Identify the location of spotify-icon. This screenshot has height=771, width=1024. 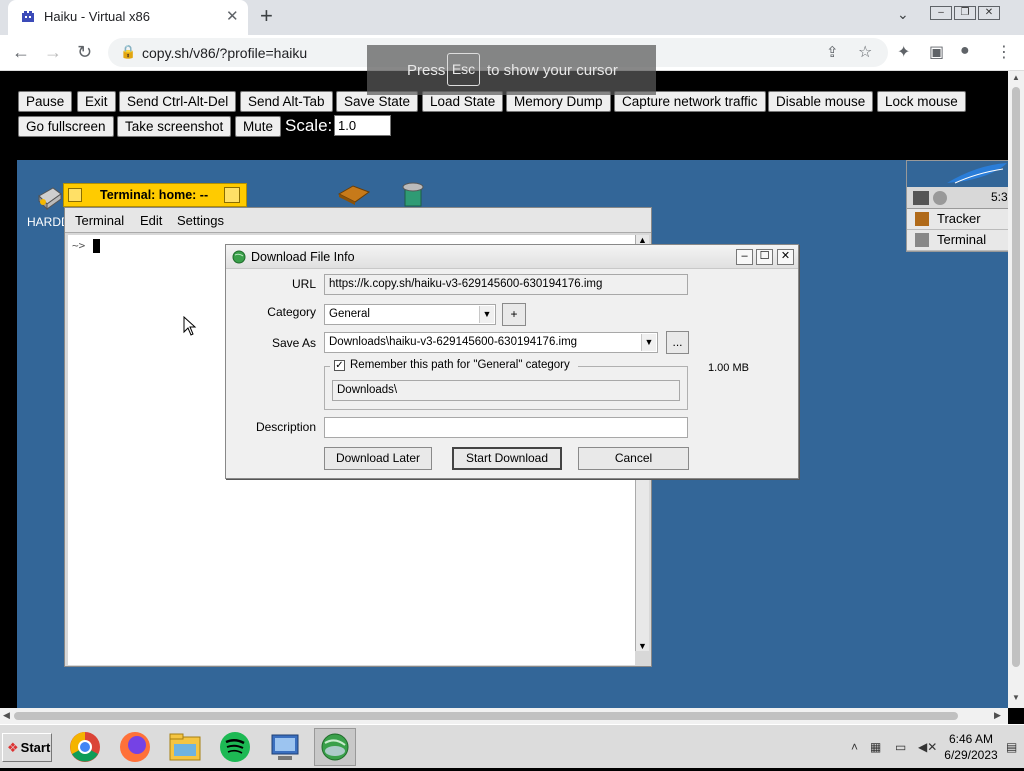
(235, 747).